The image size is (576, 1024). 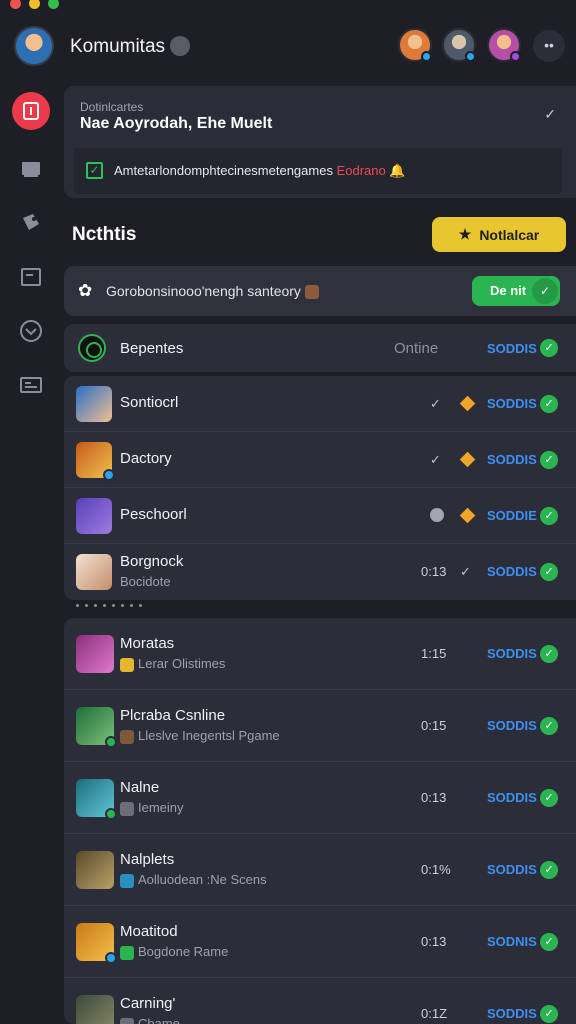 What do you see at coordinates (31, 331) in the screenshot?
I see `sidebar-download-icon` at bounding box center [31, 331].